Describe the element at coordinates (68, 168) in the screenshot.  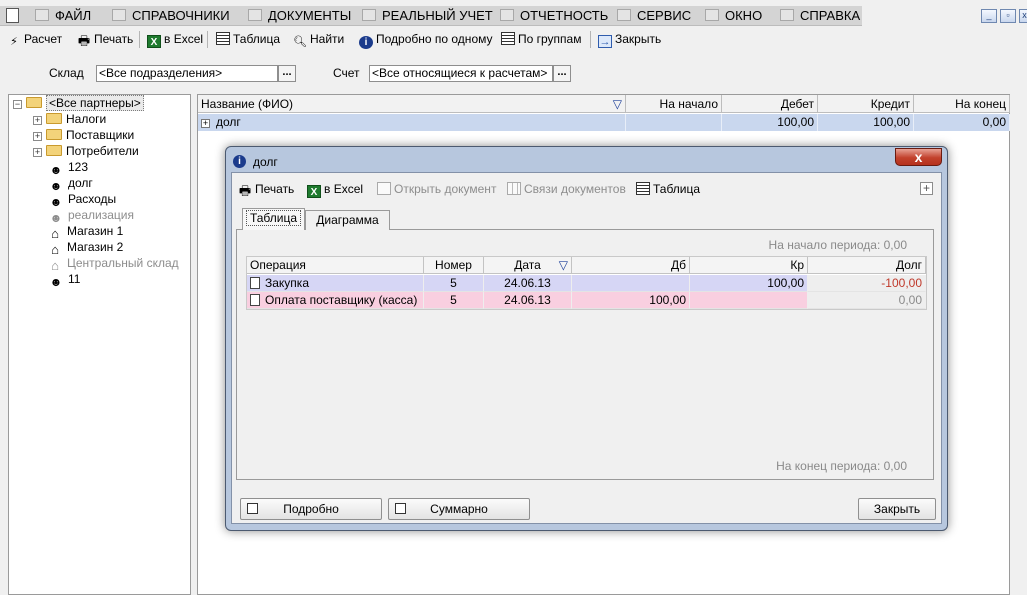
I see `tree-item-123: ☻ 123` at that location.